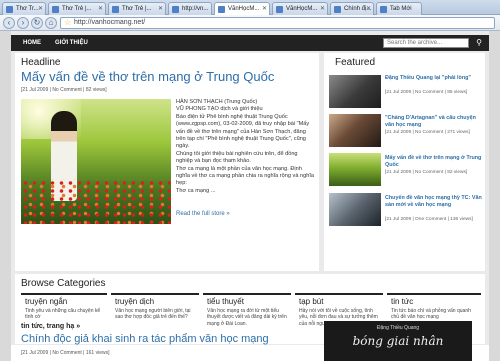  I want to click on browser-toolbar: ‹ › ↻ ⌂ ☆ http://vanhocmang.net/, so click(250, 23).